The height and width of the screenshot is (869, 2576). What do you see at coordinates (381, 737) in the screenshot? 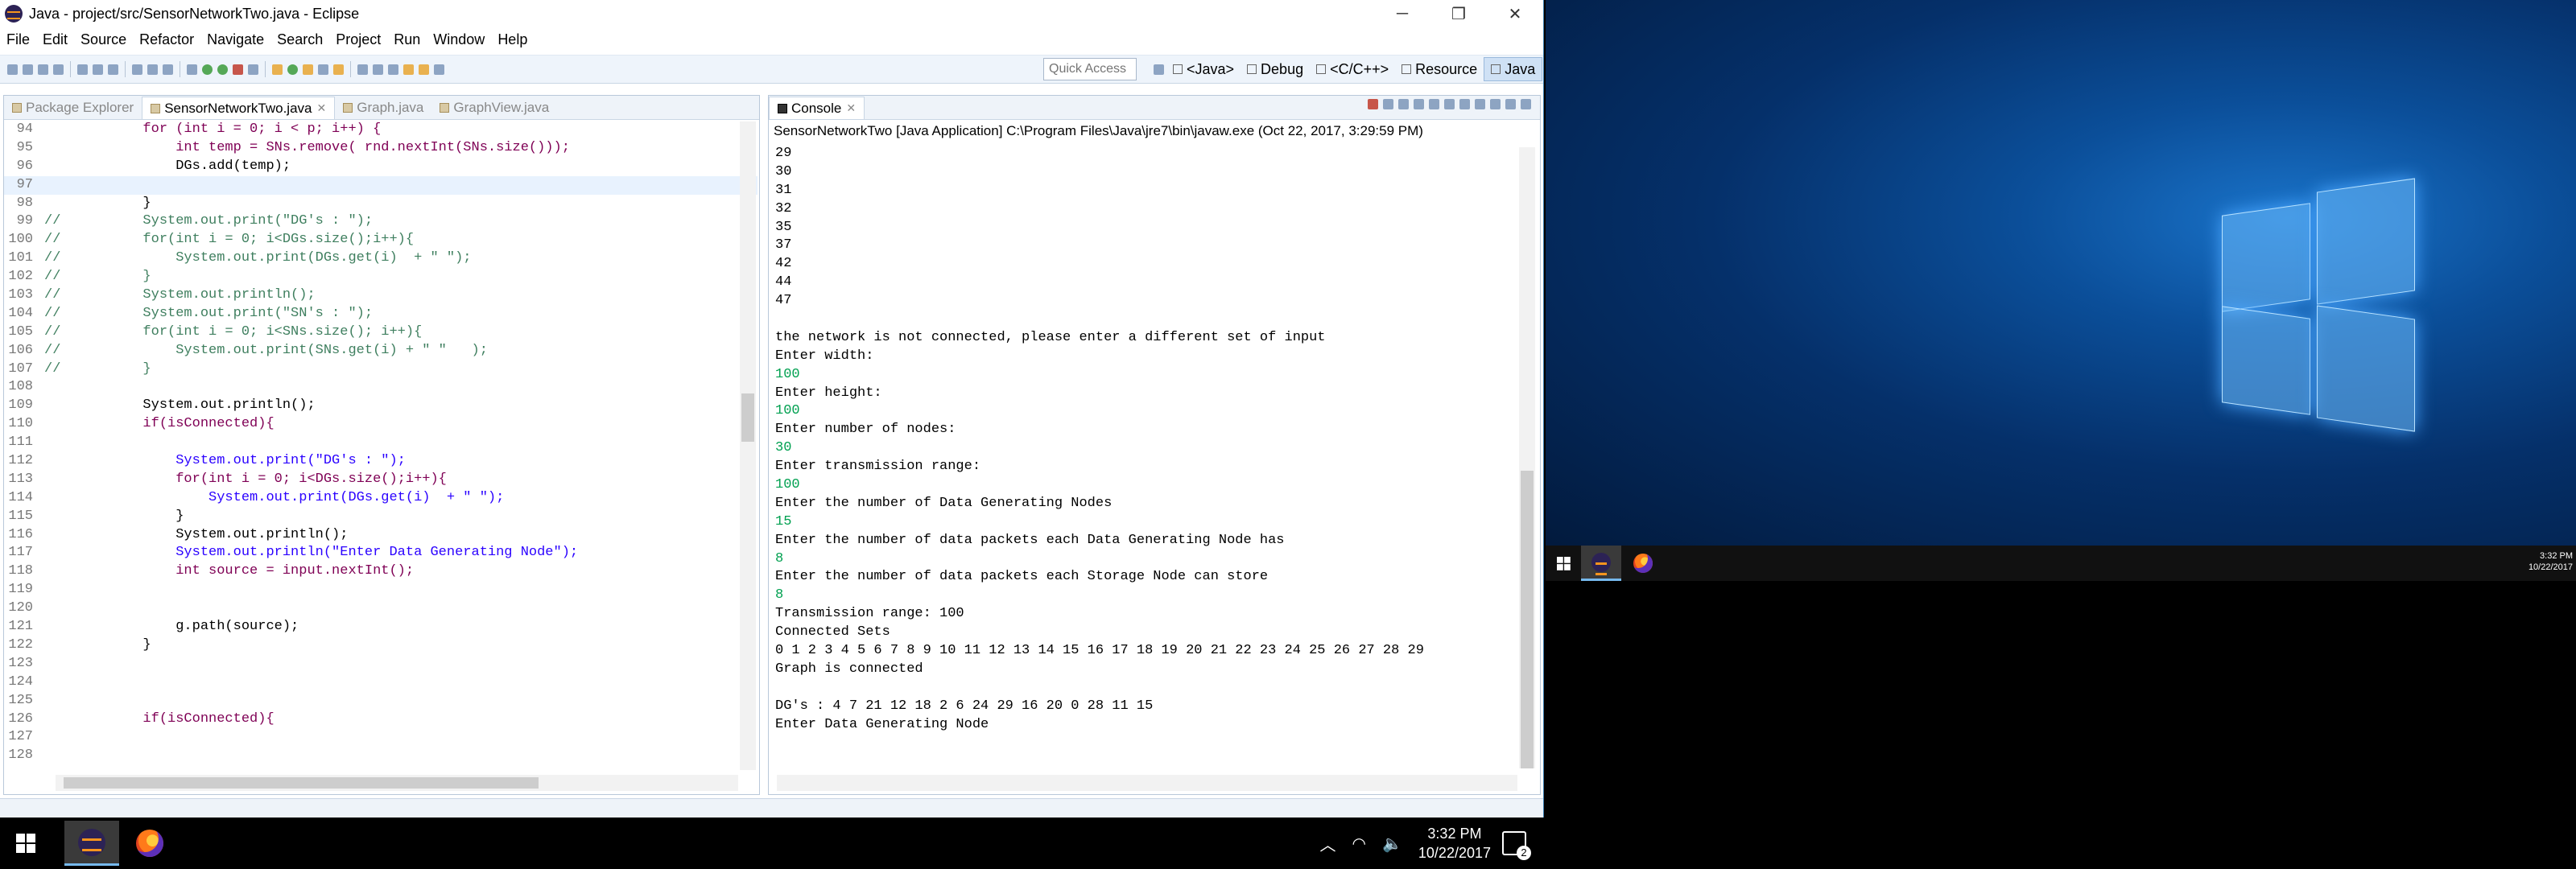
I see `code-line: 127` at bounding box center [381, 737].